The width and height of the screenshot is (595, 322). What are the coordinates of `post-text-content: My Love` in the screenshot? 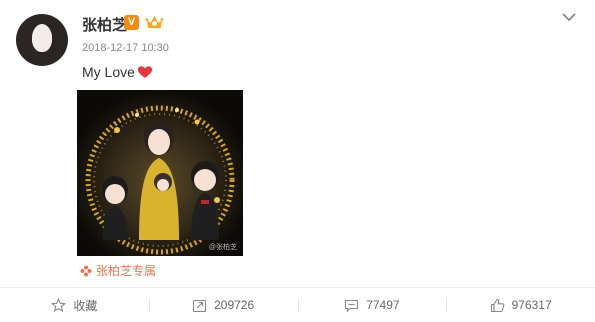 It's located at (108, 72).